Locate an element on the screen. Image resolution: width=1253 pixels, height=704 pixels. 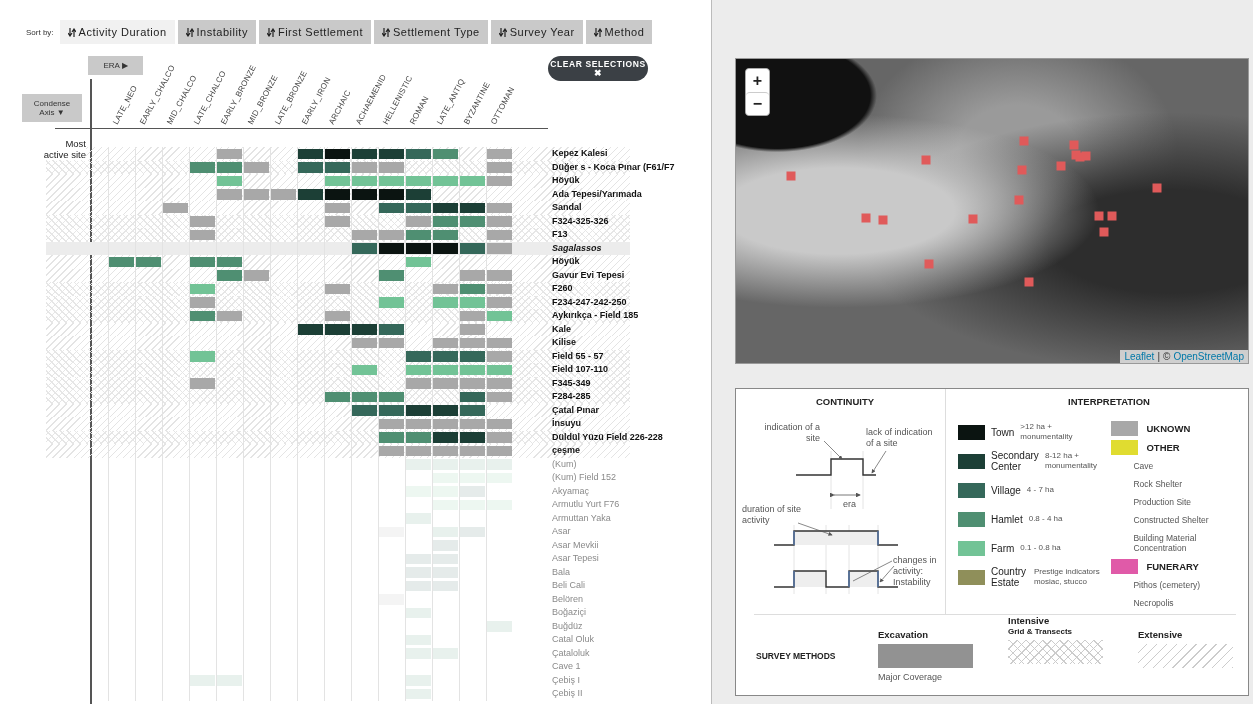
site-name: Aykırıkça - Field 185 is located at coordinates (595, 316).